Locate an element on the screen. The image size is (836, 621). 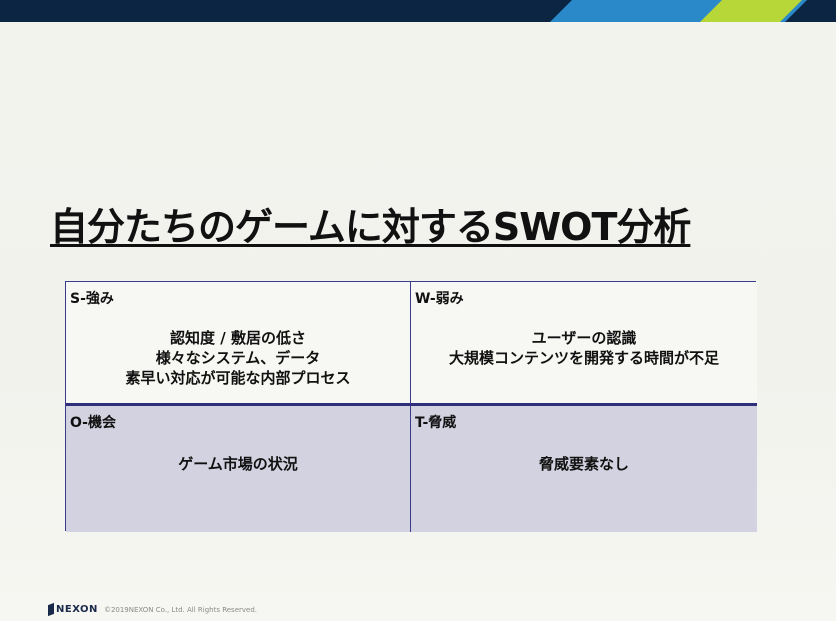
strengths-line: 様々なシステム、データ is located at coordinates (238, 358).